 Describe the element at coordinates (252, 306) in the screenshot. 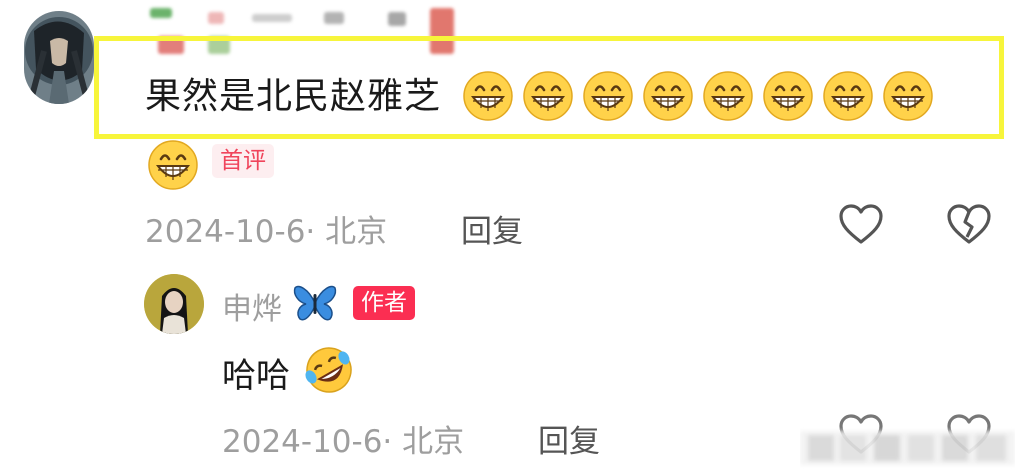

I see `reply-username: 申烨` at that location.